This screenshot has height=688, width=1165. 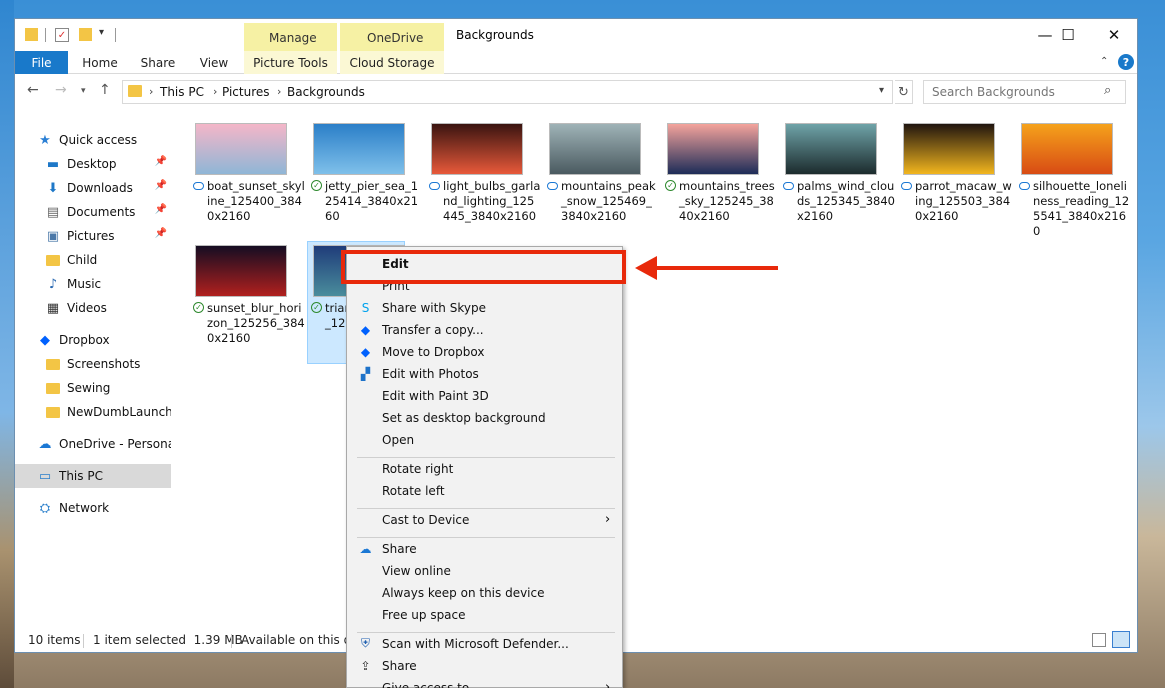 What do you see at coordinates (365, 329) in the screenshot?
I see `dropbox-icon: ◆` at bounding box center [365, 329].